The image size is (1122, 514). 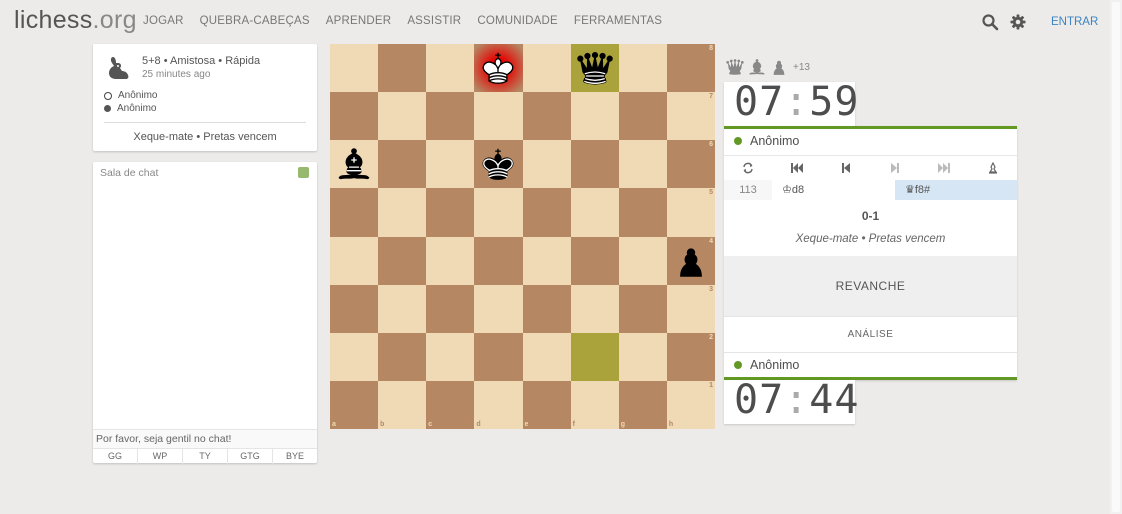 I want to click on square-b2, so click(x=402, y=356).